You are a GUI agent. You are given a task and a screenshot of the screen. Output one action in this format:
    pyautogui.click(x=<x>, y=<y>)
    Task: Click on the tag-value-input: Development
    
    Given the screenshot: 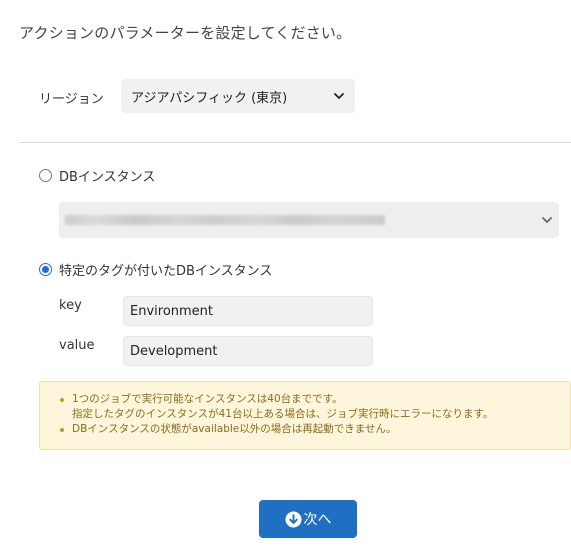 What is the action you would take?
    pyautogui.click(x=248, y=351)
    